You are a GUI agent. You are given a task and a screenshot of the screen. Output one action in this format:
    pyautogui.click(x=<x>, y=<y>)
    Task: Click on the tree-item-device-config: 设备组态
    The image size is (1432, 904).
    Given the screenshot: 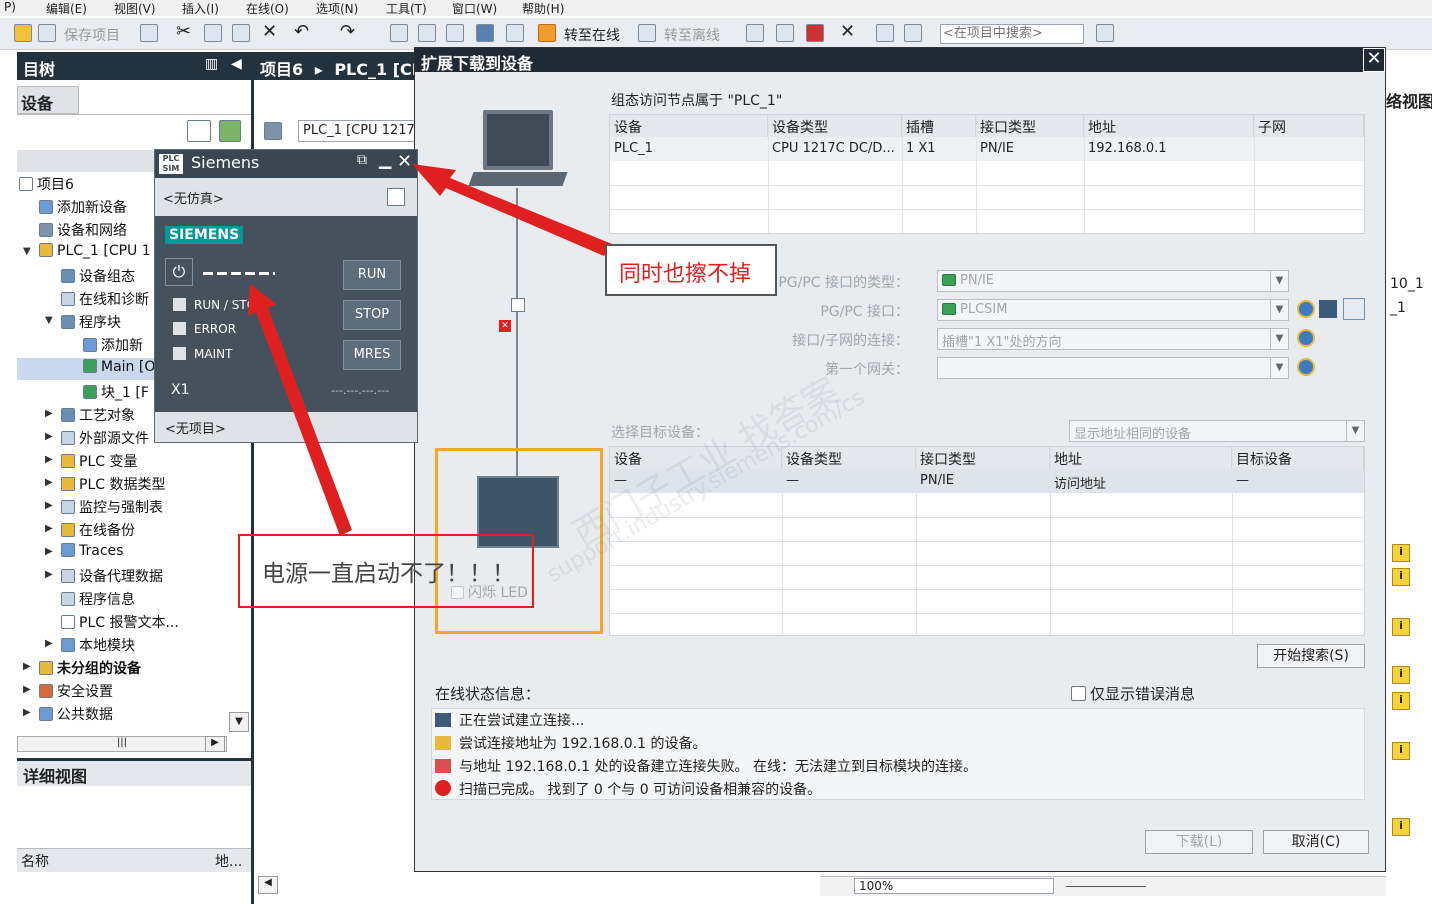 What is the action you would take?
    pyautogui.click(x=107, y=277)
    